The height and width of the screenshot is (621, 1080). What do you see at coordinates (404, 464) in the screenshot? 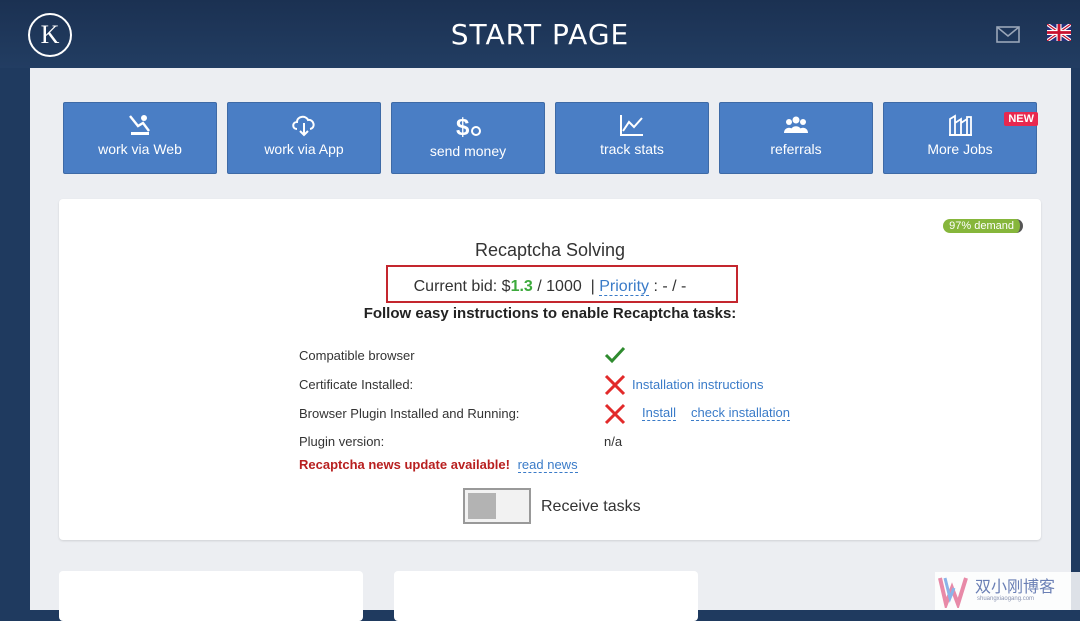
I see `news-text: Recaptcha news update available!` at bounding box center [404, 464].